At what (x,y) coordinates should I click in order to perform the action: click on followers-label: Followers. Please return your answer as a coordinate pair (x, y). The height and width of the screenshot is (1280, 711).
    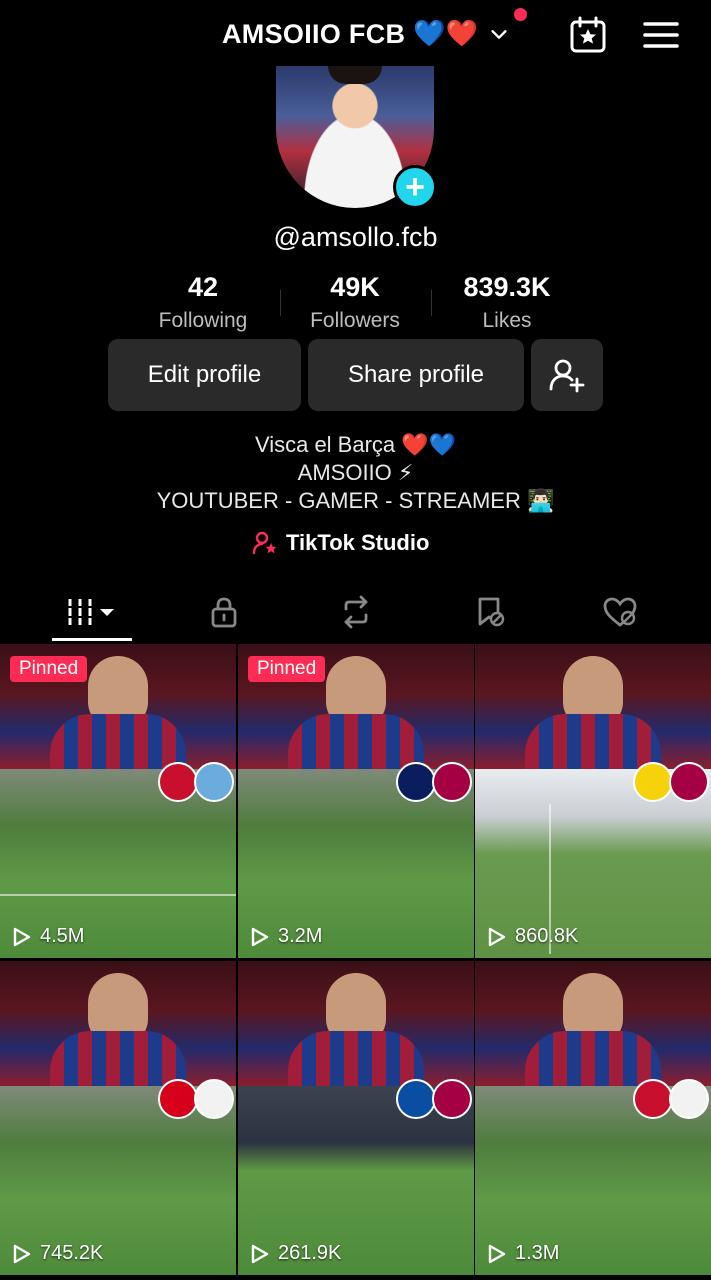
    Looking at the image, I should click on (355, 320).